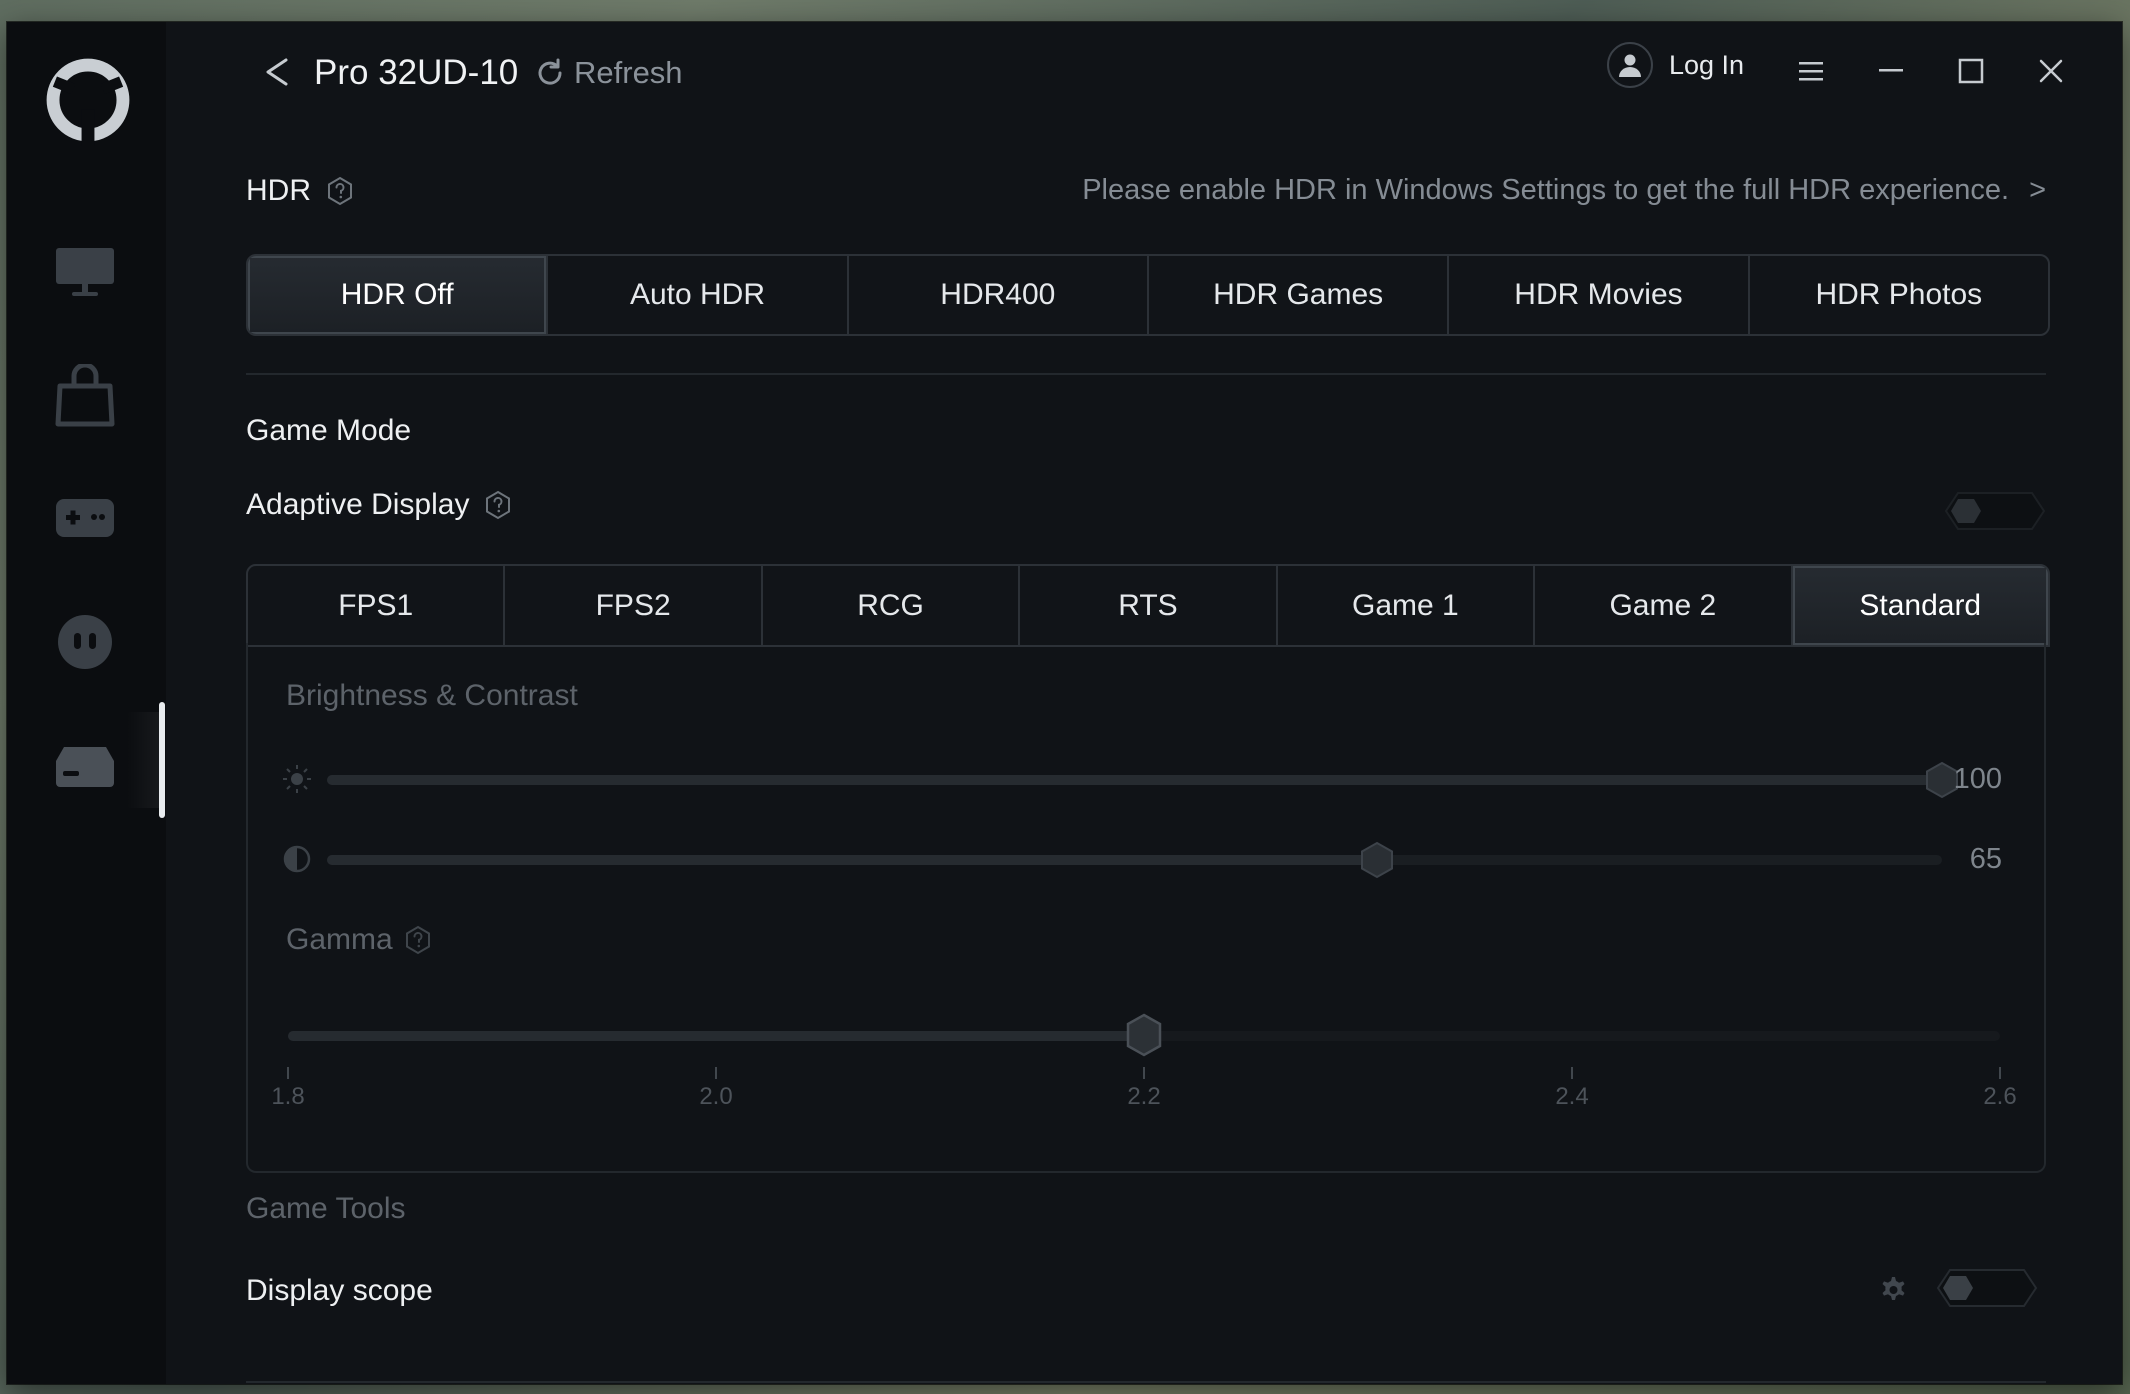 This screenshot has width=2130, height=1394. What do you see at coordinates (418, 940) in the screenshot?
I see `gamma-help-icon` at bounding box center [418, 940].